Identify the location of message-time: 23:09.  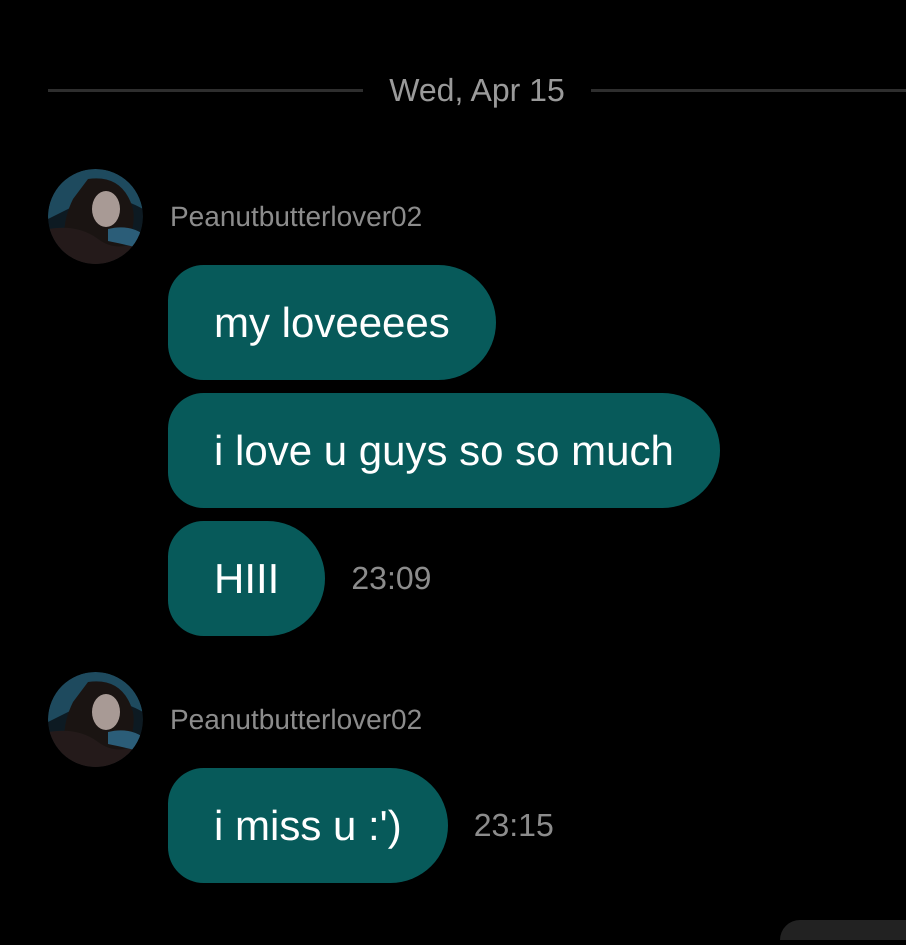
(391, 578).